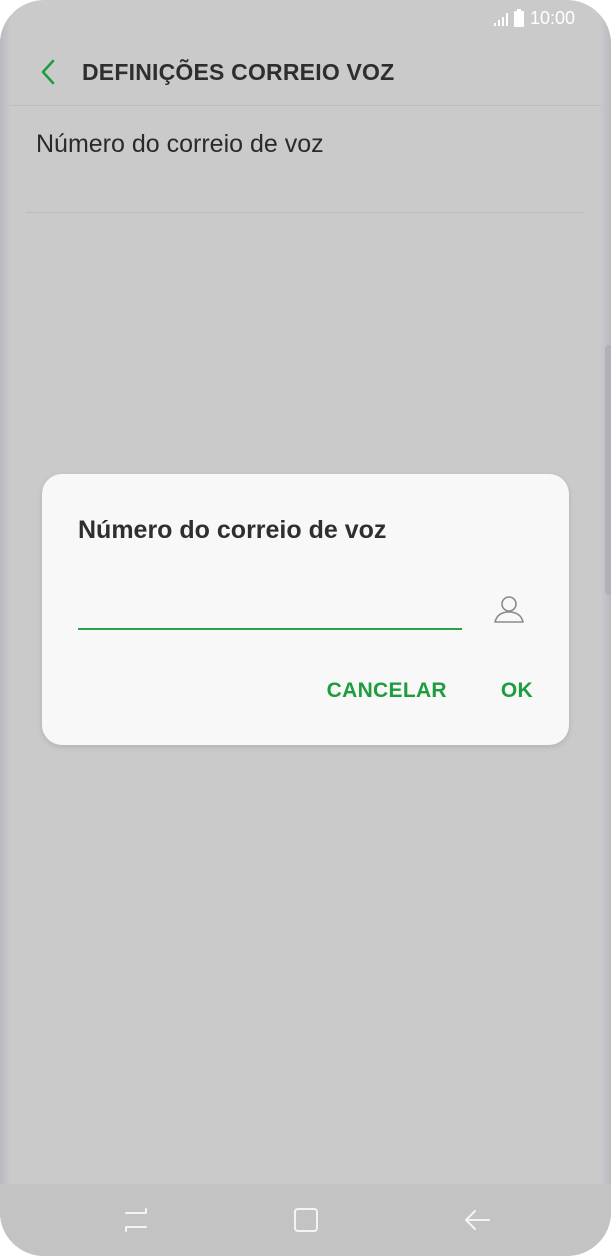 The image size is (611, 1256). I want to click on screen-edge-left, so click(5, 628).